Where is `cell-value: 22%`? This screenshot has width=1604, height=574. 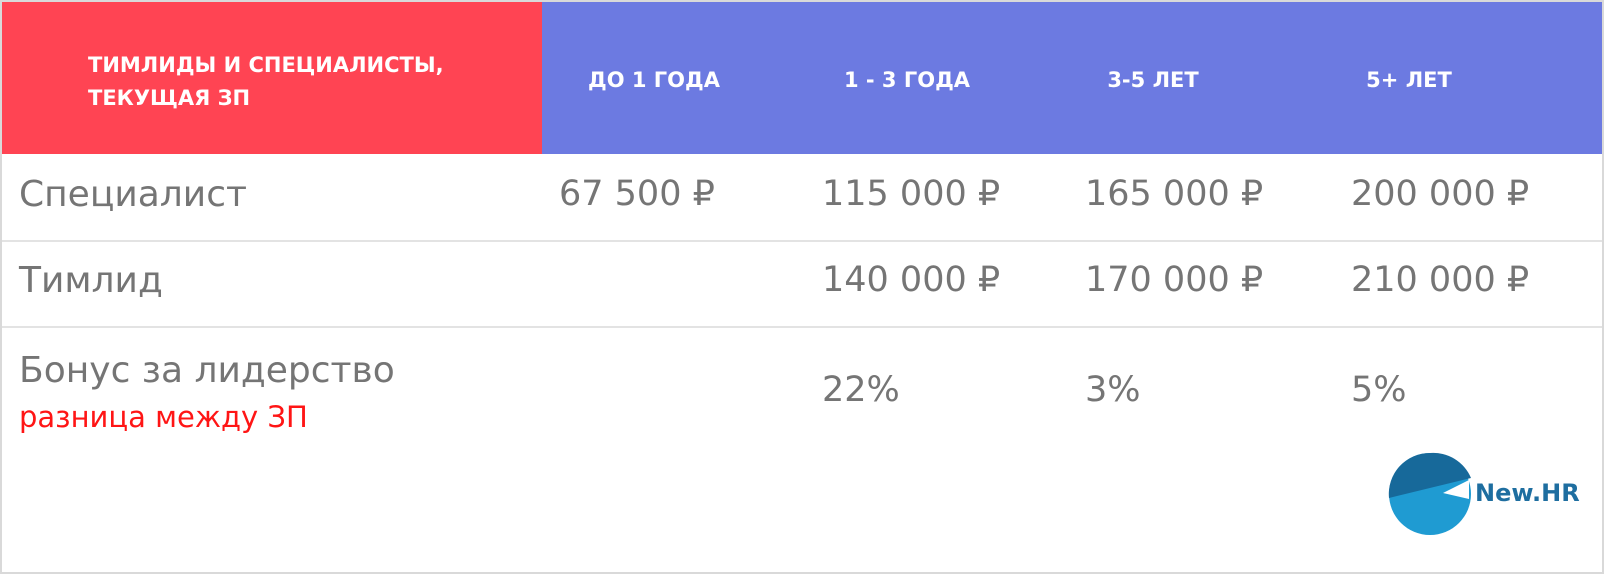 cell-value: 22% is located at coordinates (861, 390).